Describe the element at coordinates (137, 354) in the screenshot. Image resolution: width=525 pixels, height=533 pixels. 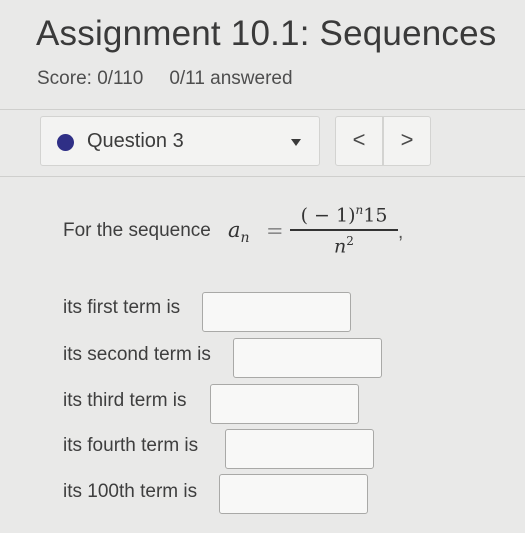
I see `term-label-second: its second term is` at that location.